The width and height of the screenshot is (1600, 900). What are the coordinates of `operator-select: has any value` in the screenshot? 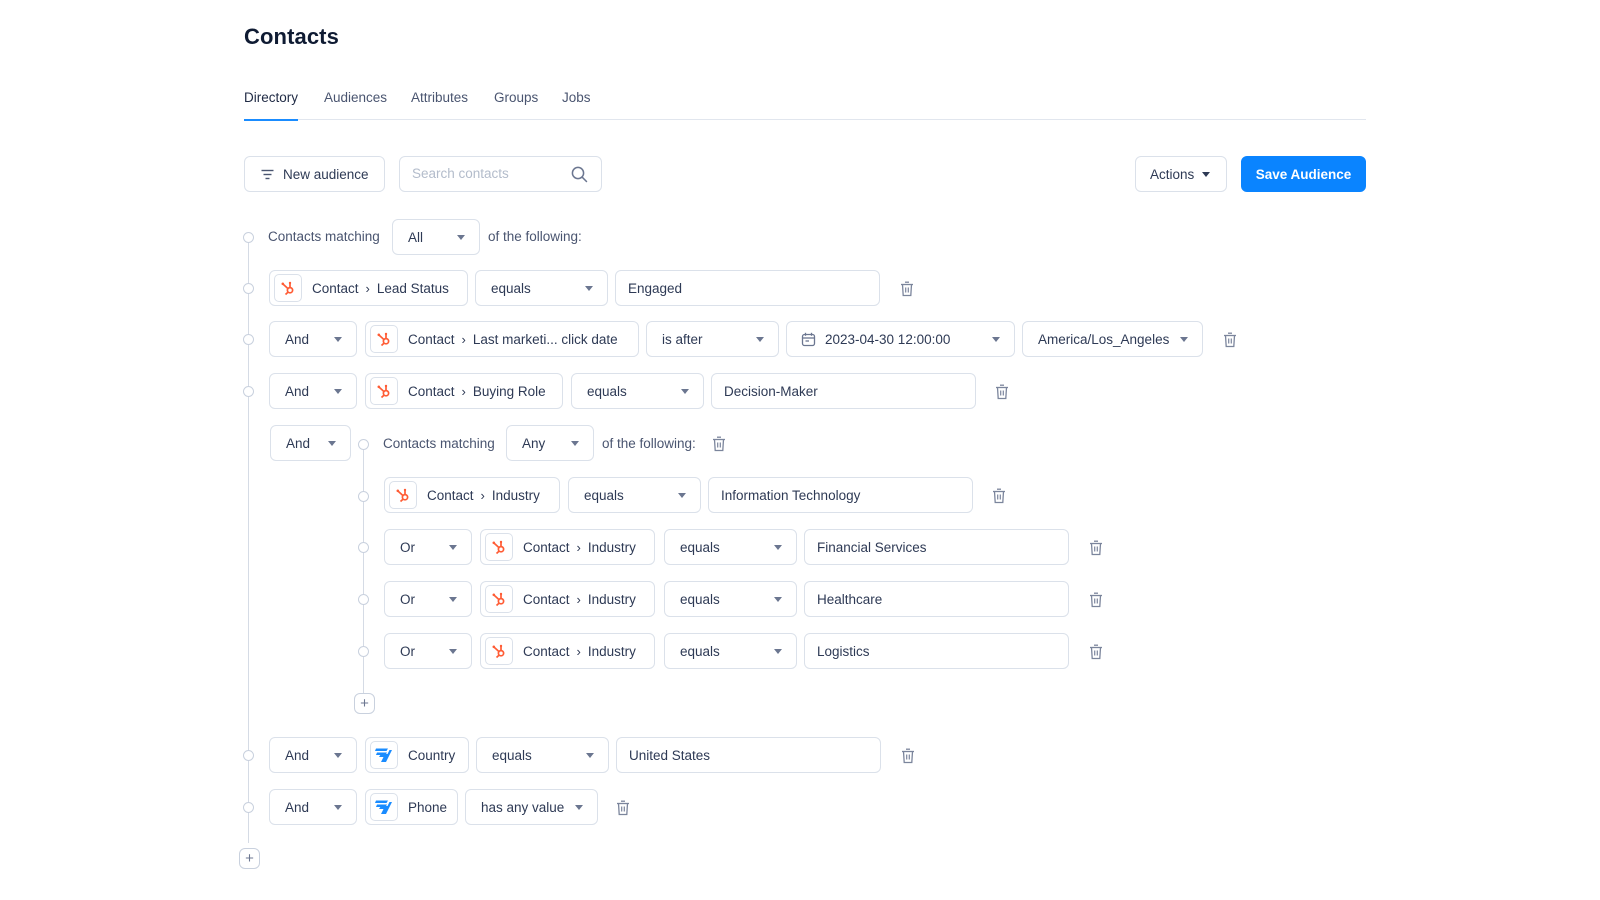 It's located at (531, 807).